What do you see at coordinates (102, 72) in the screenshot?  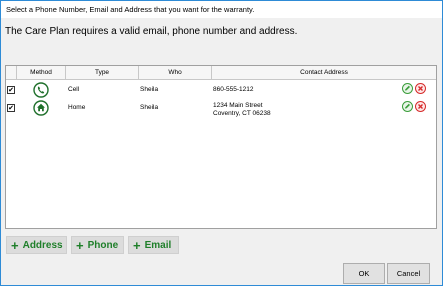 I see `column-header-type: Type` at bounding box center [102, 72].